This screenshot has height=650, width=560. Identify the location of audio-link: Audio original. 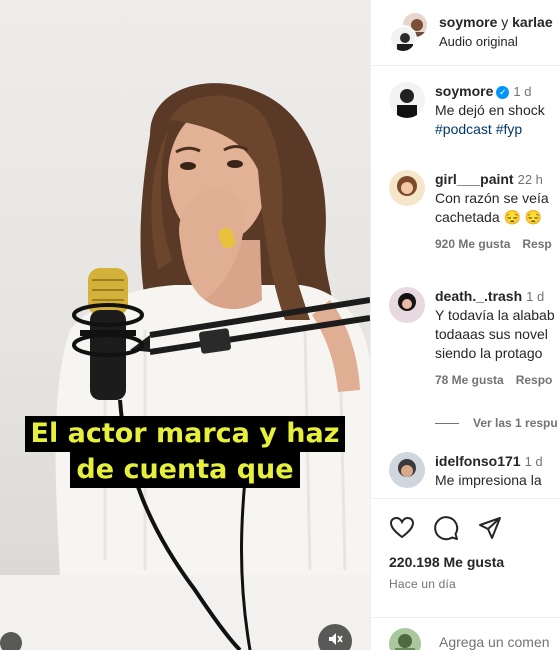
(478, 41).